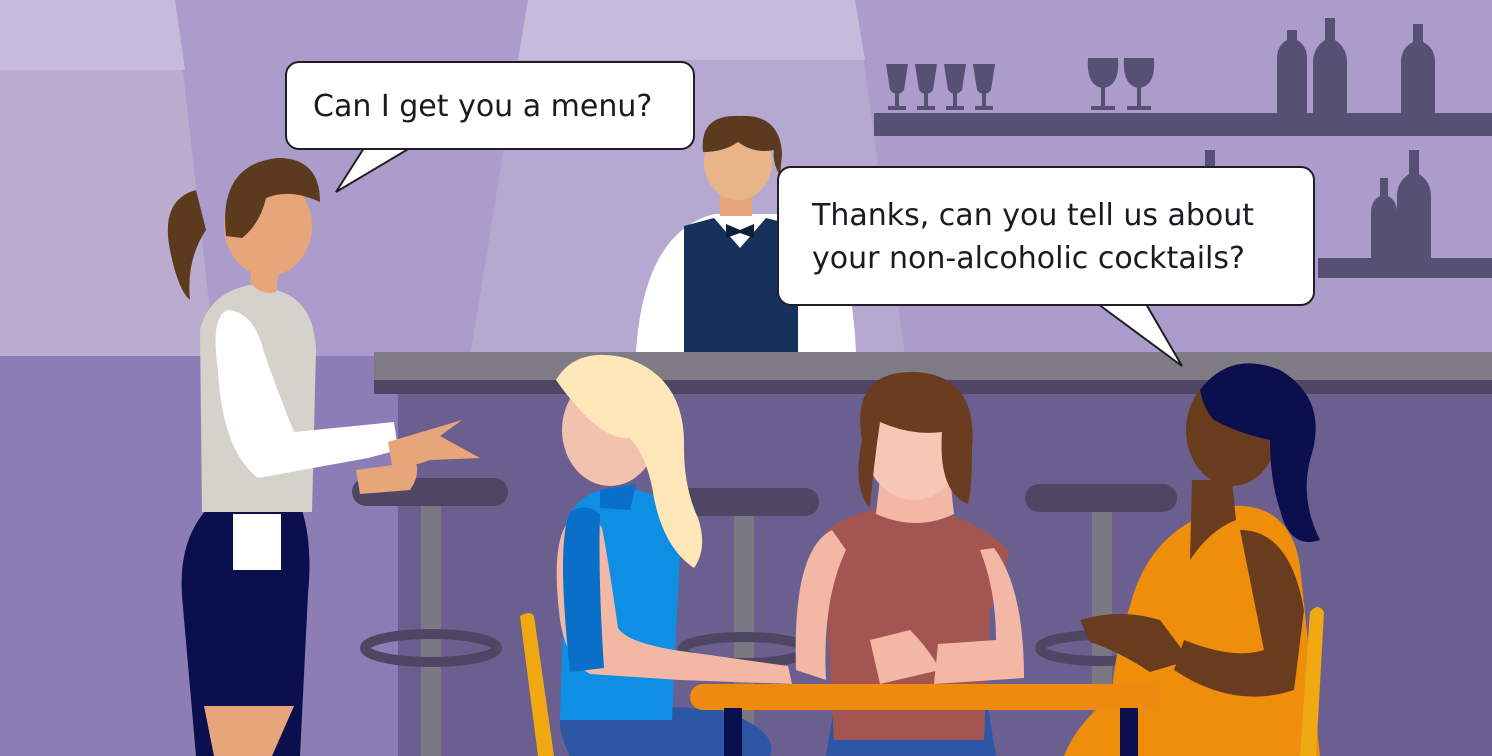  Describe the element at coordinates (92, 35) in the screenshot. I see `spotlight-glow-left` at that location.